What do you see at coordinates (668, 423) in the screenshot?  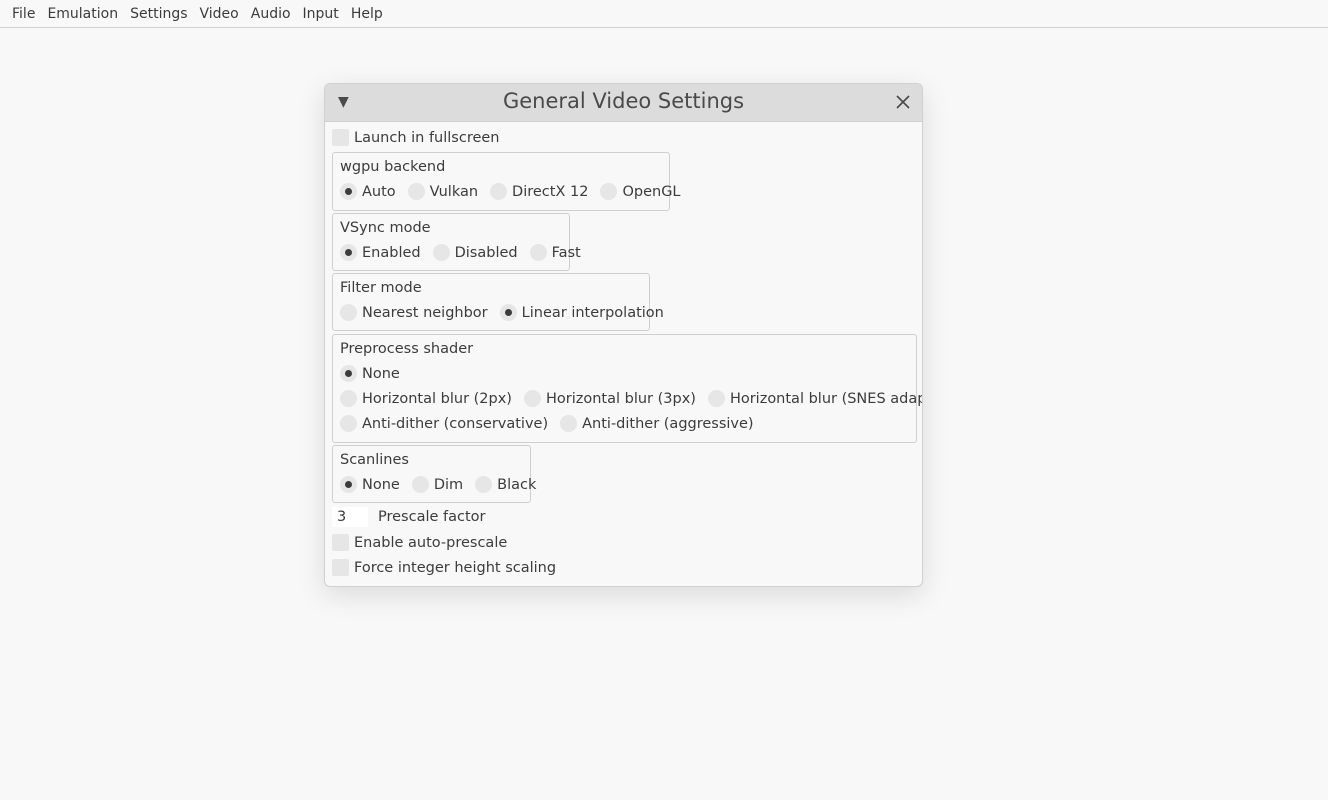 I see `radio-label: Anti-dither (aggressive)` at bounding box center [668, 423].